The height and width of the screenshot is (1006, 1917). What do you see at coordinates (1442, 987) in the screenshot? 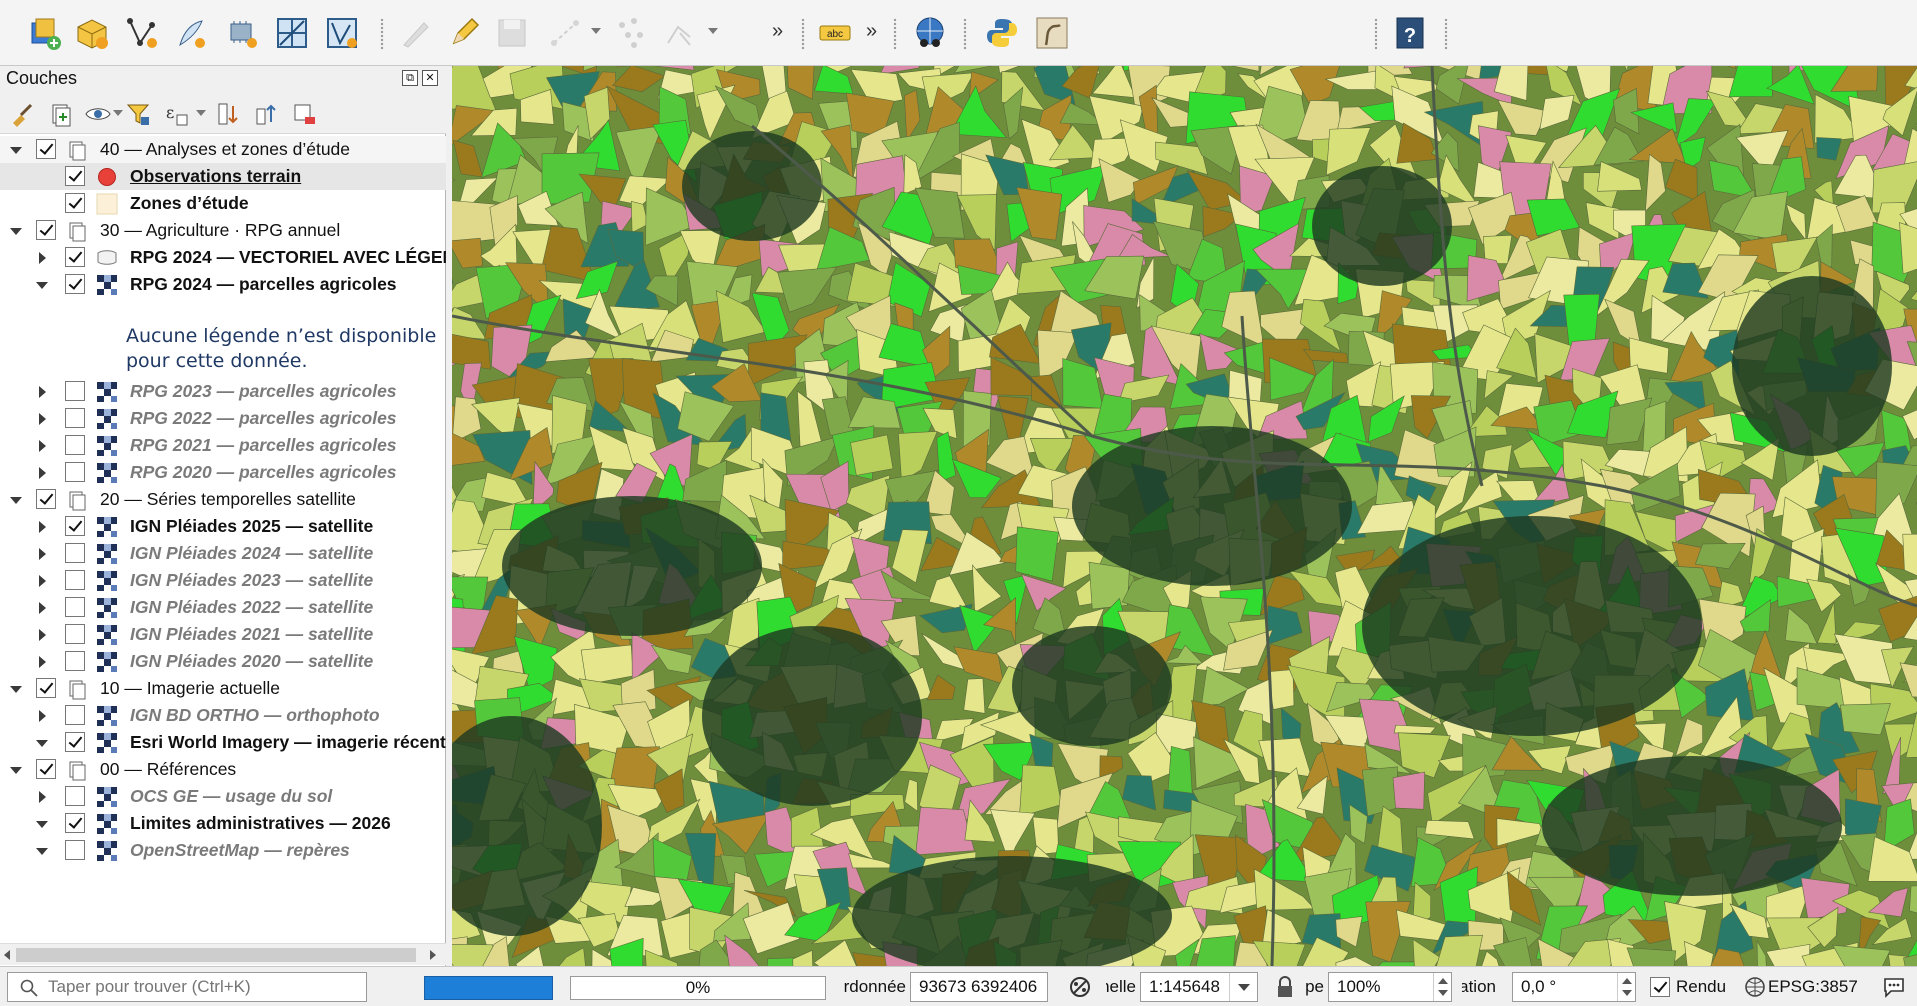
I see `magnifier-spin-arrows` at bounding box center [1442, 987].